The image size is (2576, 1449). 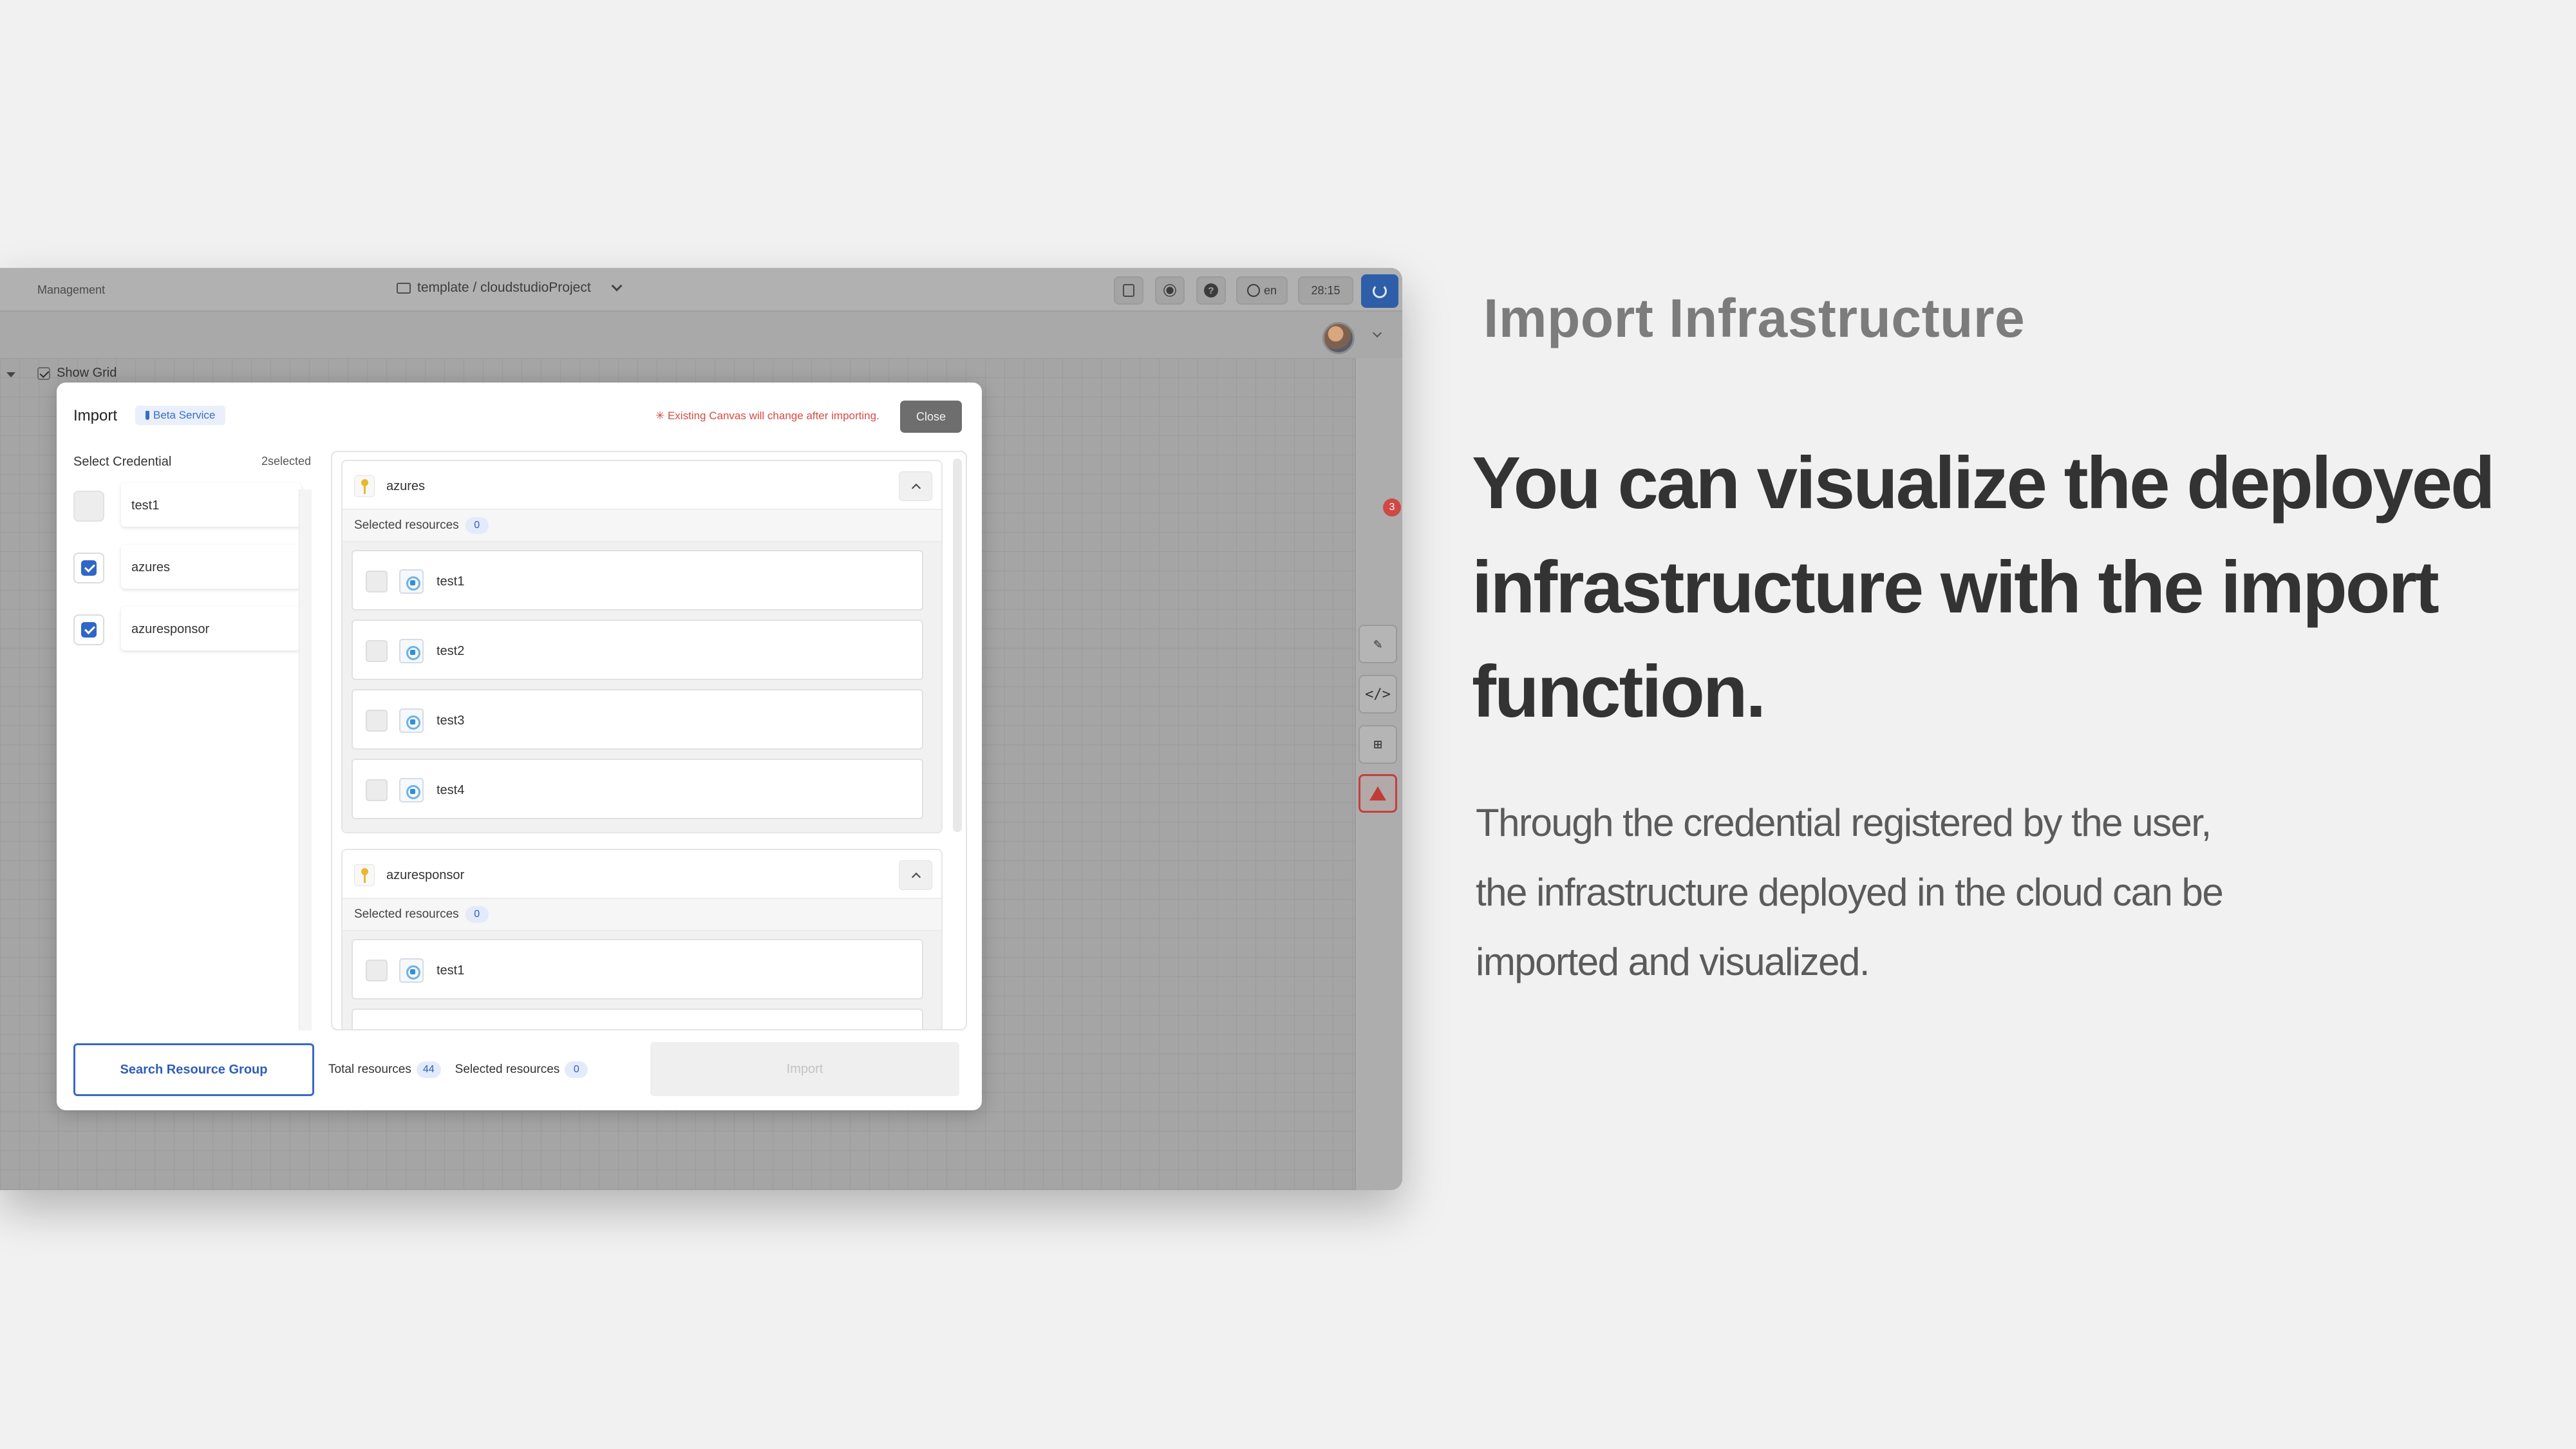 What do you see at coordinates (637, 1019) in the screenshot?
I see `list-item` at bounding box center [637, 1019].